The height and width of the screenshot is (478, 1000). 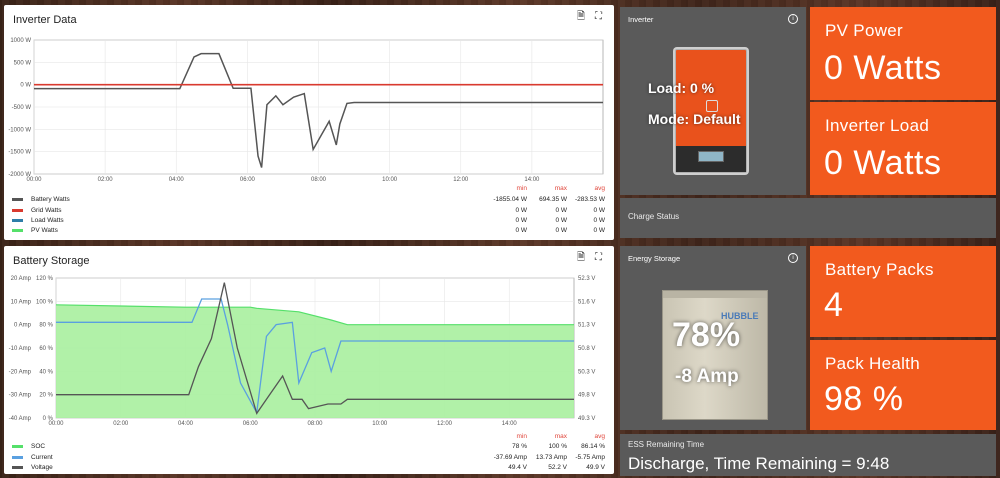 I want to click on panel-title: Battery Packs, so click(x=879, y=269).